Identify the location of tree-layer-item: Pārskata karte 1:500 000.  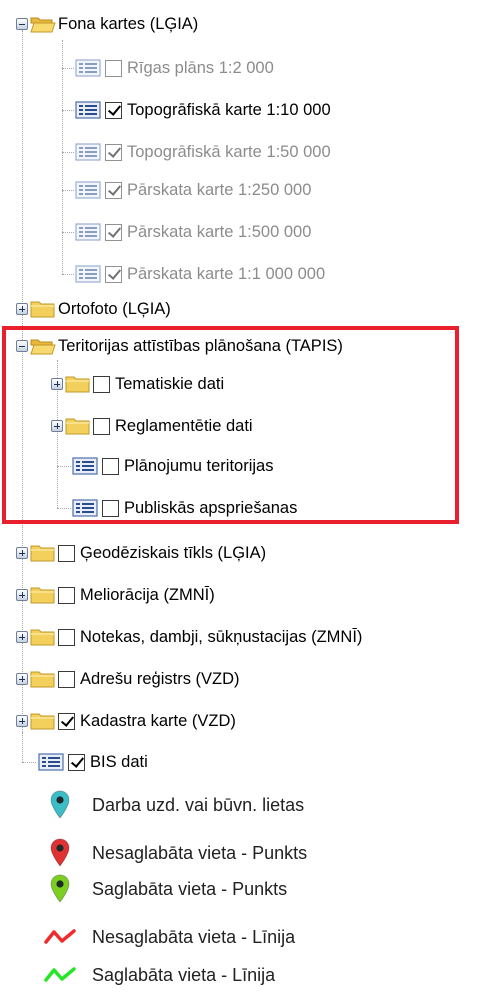
(193, 232).